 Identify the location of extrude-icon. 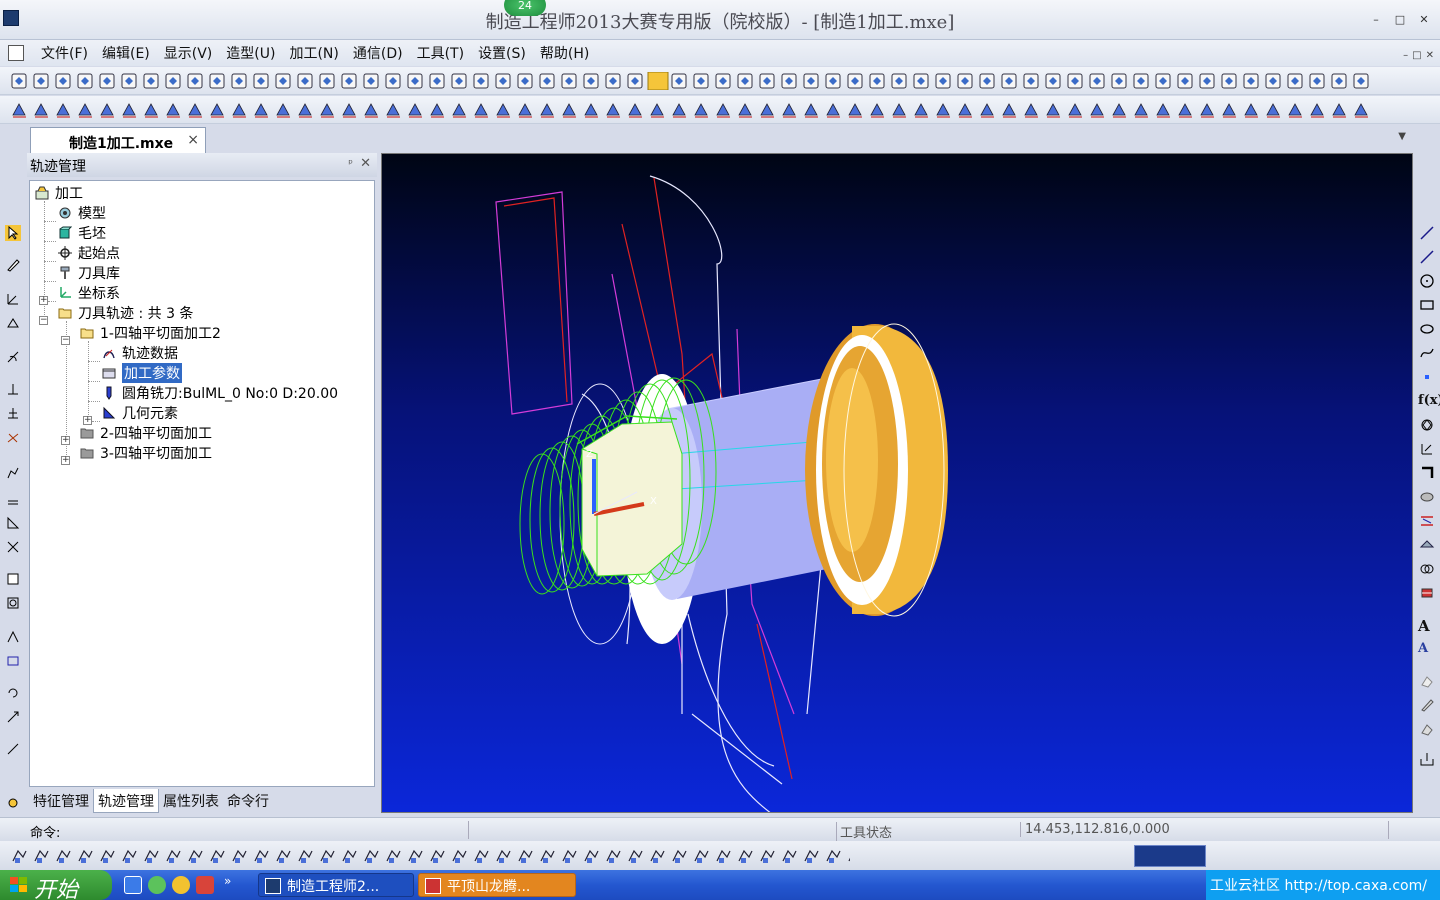
(13, 323).